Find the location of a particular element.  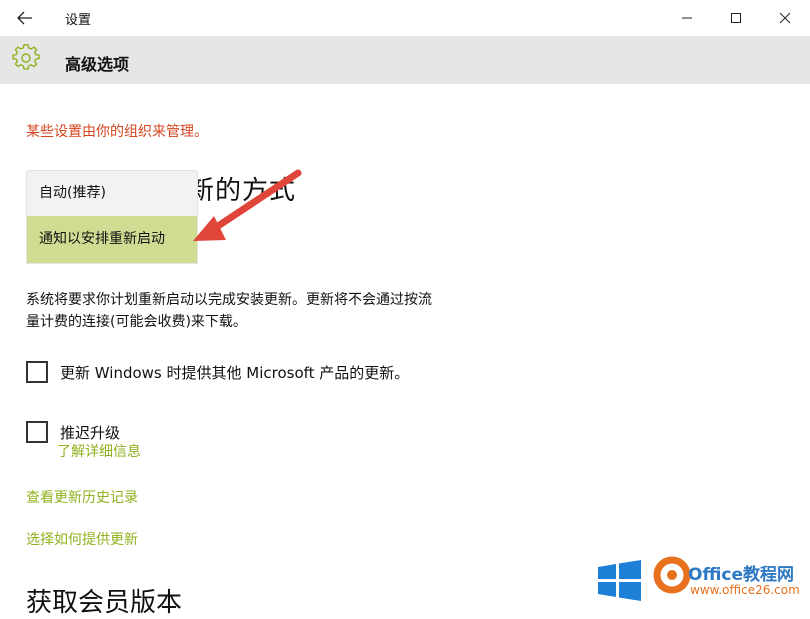

other-products-checkbox is located at coordinates (37, 372).